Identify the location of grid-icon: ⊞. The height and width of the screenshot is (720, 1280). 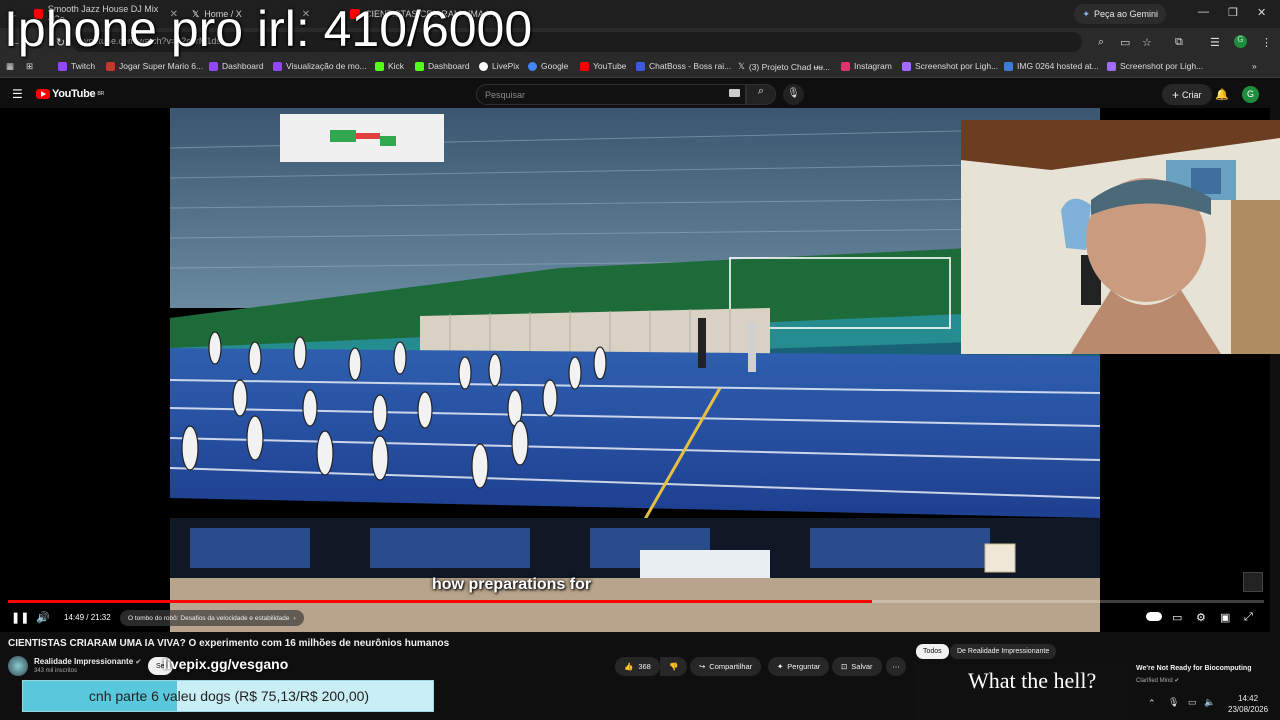
(29, 66).